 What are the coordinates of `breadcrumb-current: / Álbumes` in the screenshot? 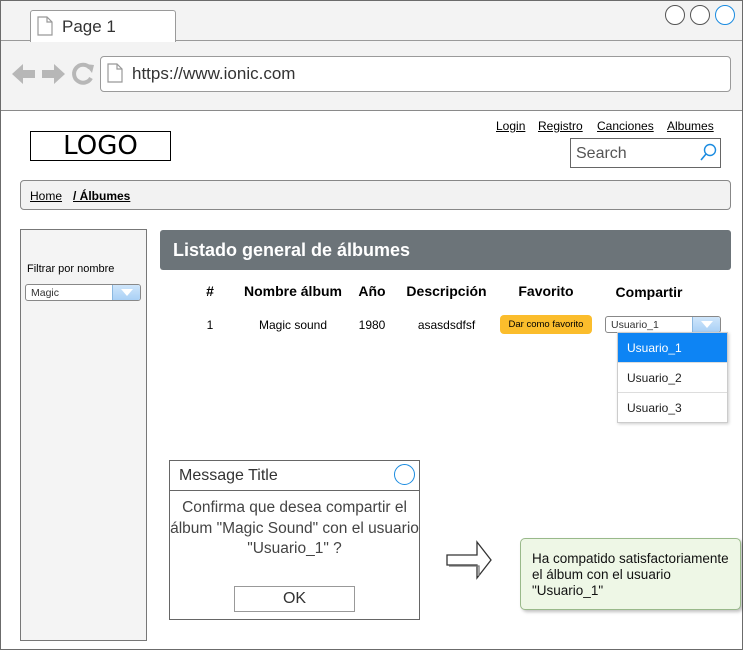 It's located at (101, 196).